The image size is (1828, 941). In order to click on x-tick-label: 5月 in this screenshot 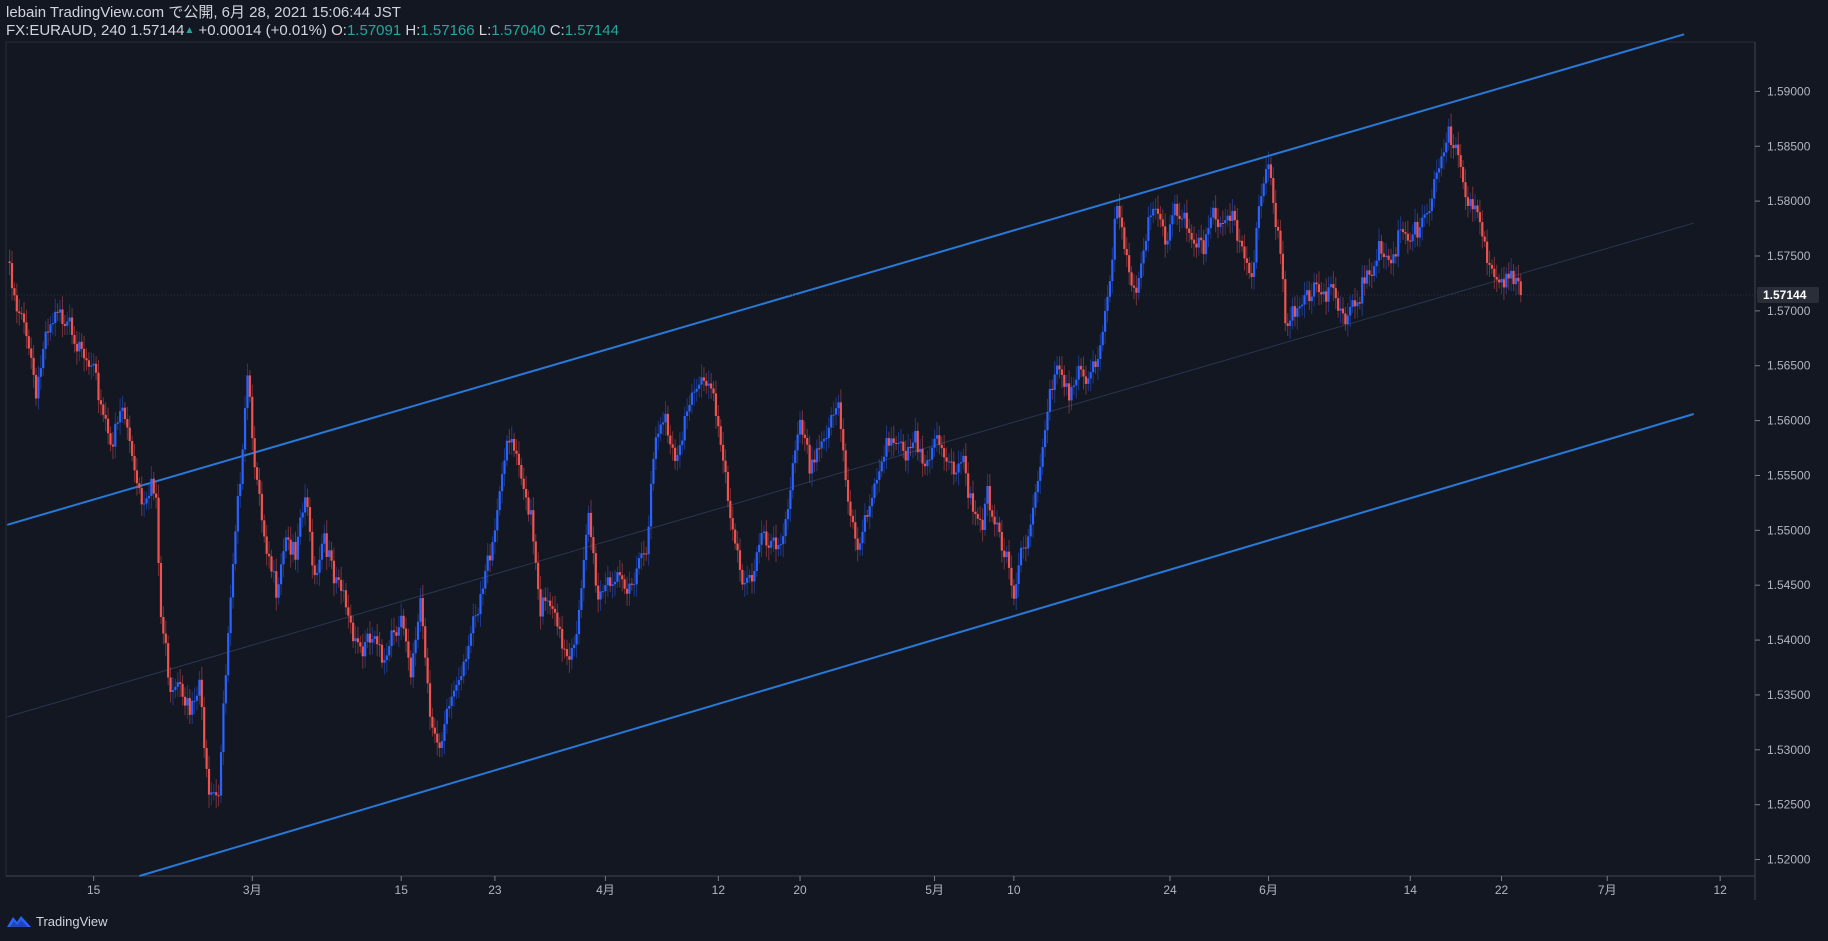, I will do `click(934, 890)`.